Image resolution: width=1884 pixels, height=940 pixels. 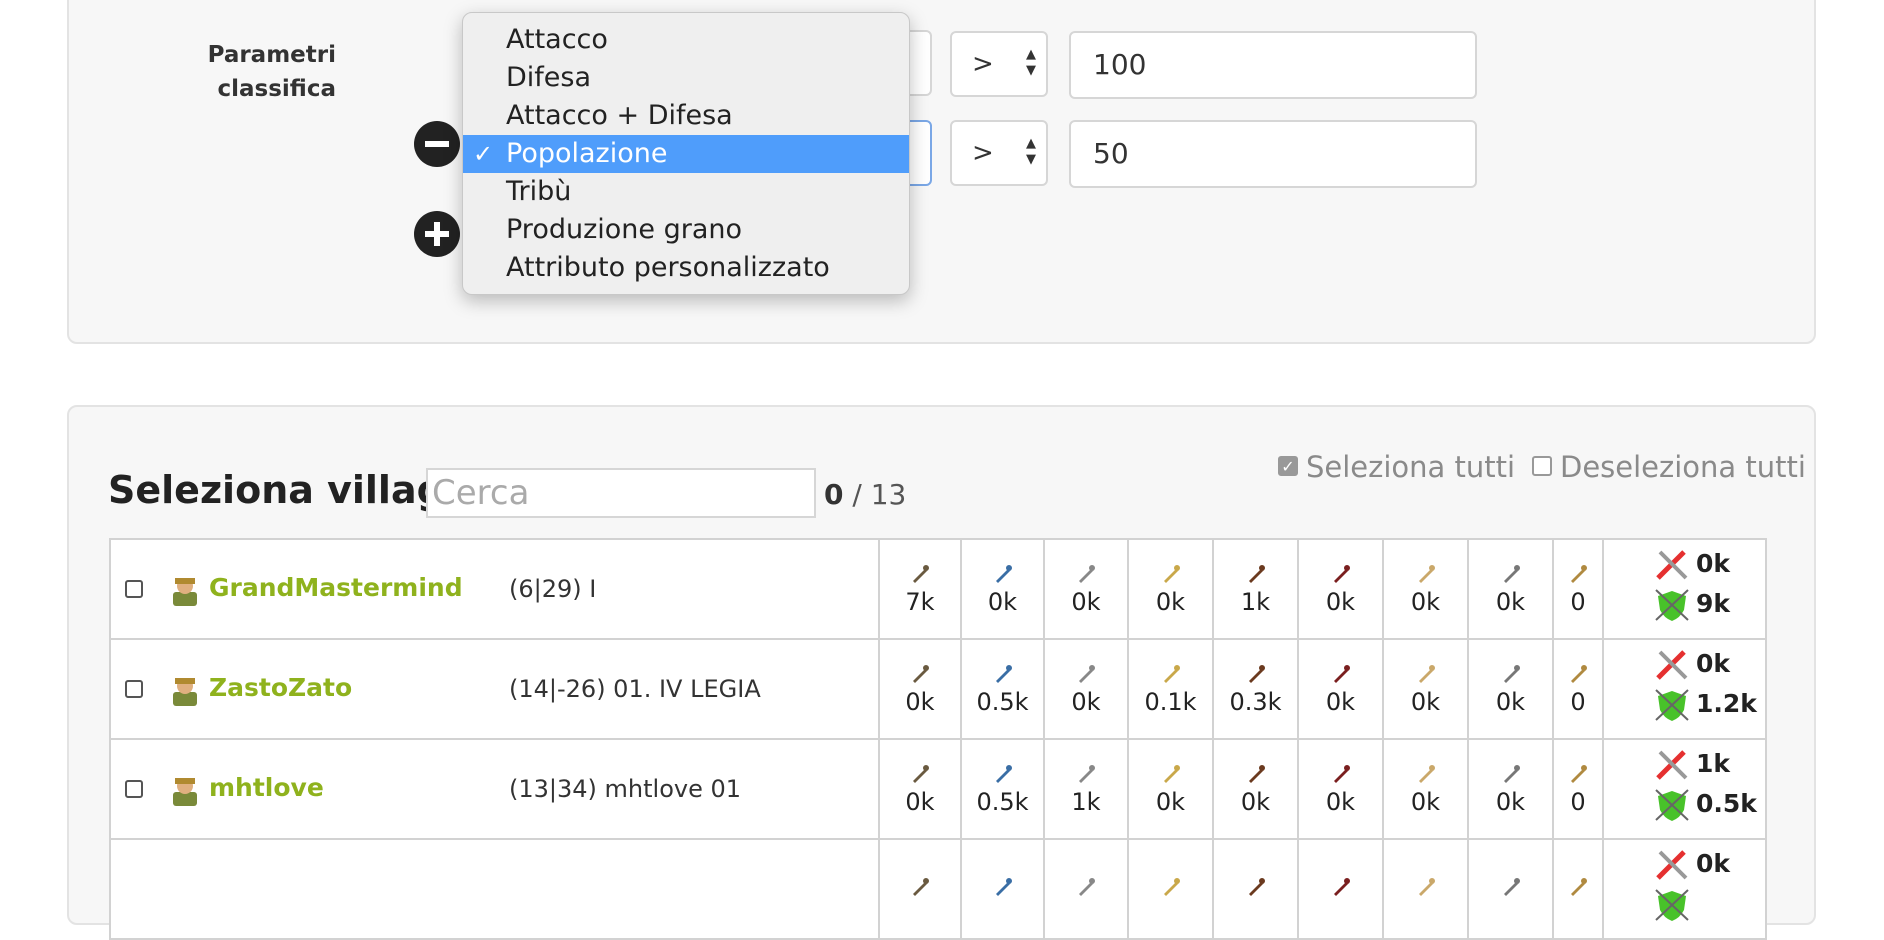 I want to click on unit-count: 0, so click(x=1578, y=802).